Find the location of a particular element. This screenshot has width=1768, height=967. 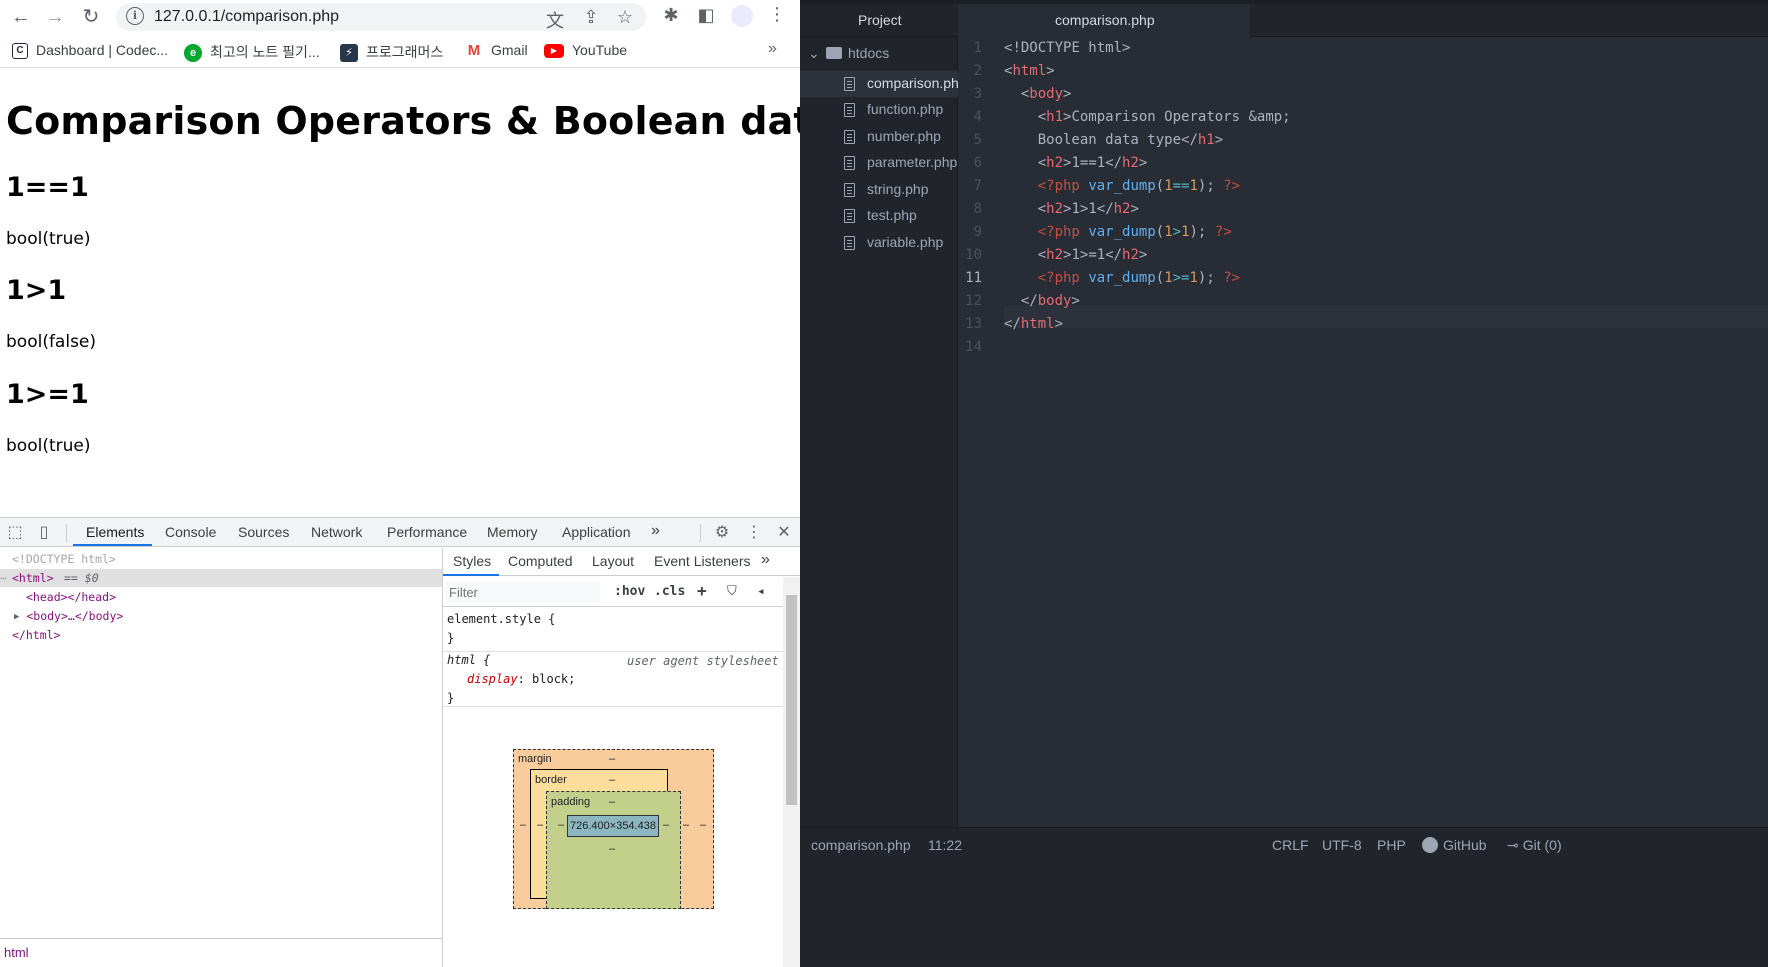

code-line: <html> is located at coordinates (1029, 71).